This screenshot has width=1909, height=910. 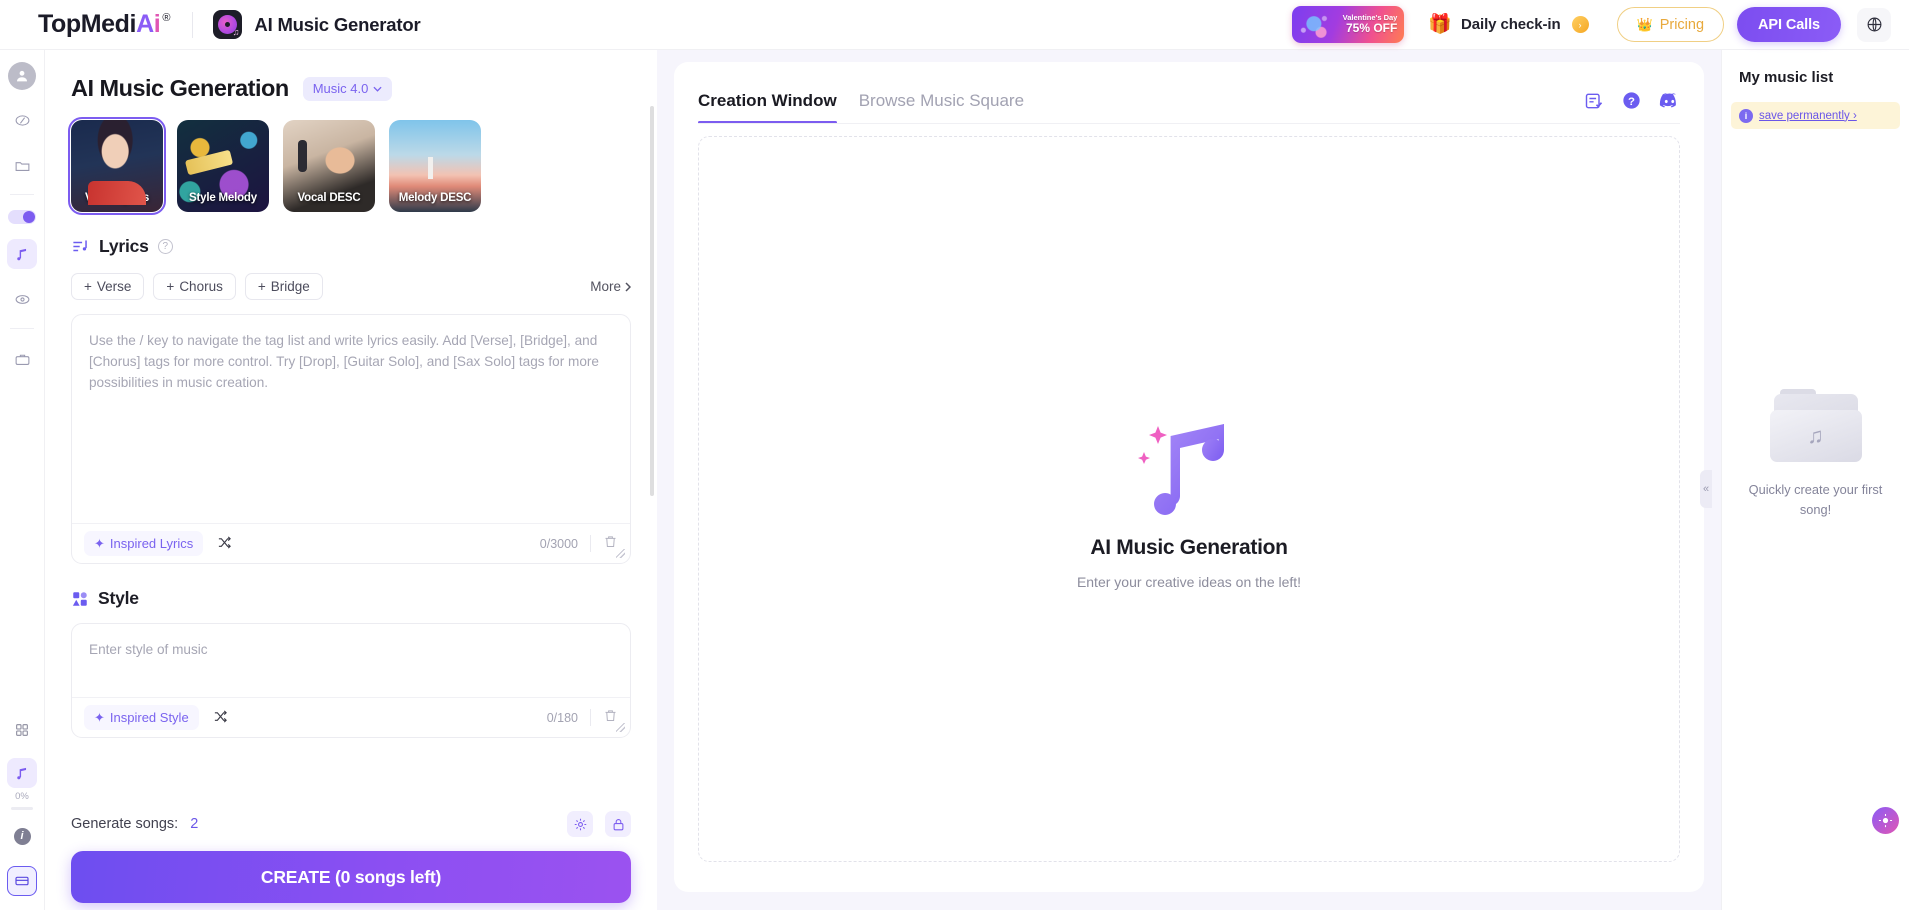 I want to click on sidebar-item-account, so click(x=22, y=76).